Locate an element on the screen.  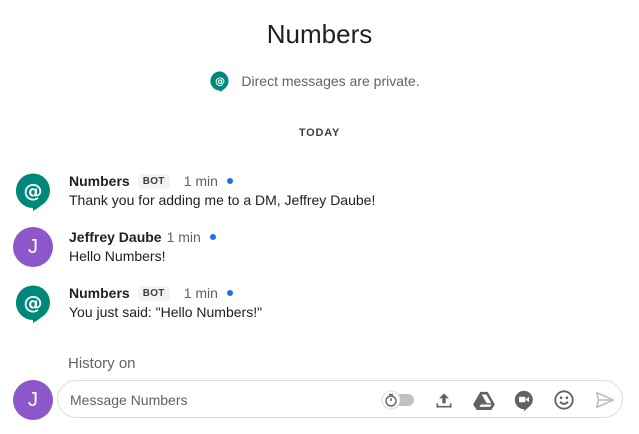
composer-avatar: J is located at coordinates (33, 400).